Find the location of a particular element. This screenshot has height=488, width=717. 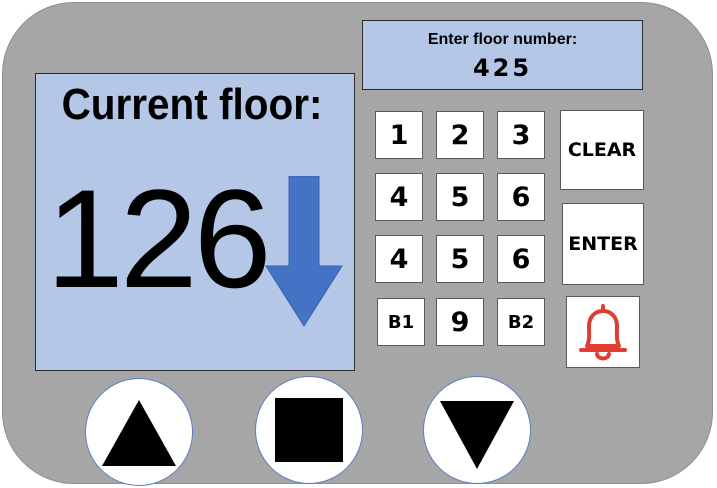

current-floor-label: Current floor: is located at coordinates (192, 104).